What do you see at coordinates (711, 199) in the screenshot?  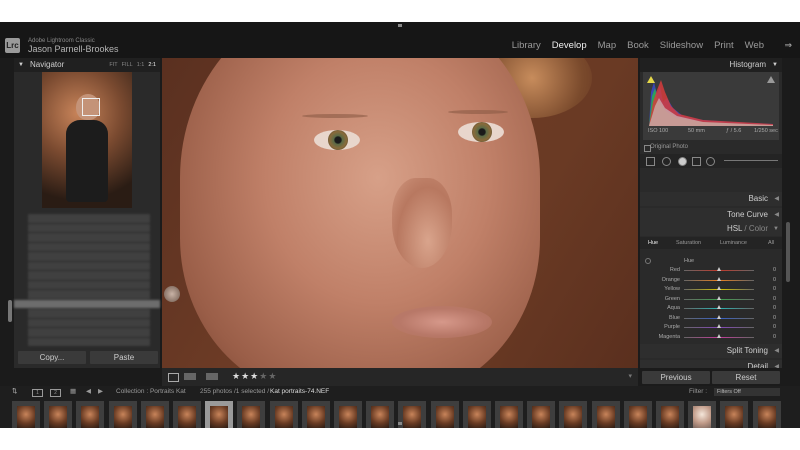 I see `basic-section: Basic ◀` at bounding box center [711, 199].